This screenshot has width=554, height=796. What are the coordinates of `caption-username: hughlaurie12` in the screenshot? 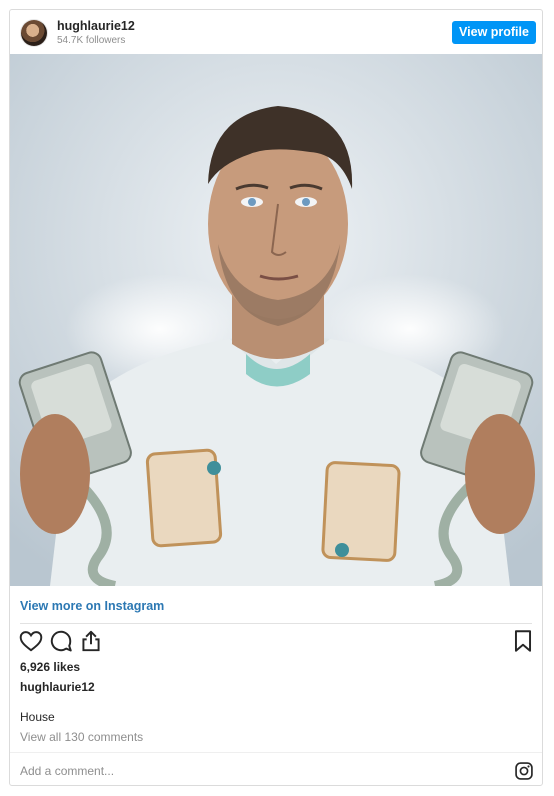 It's located at (57, 687).